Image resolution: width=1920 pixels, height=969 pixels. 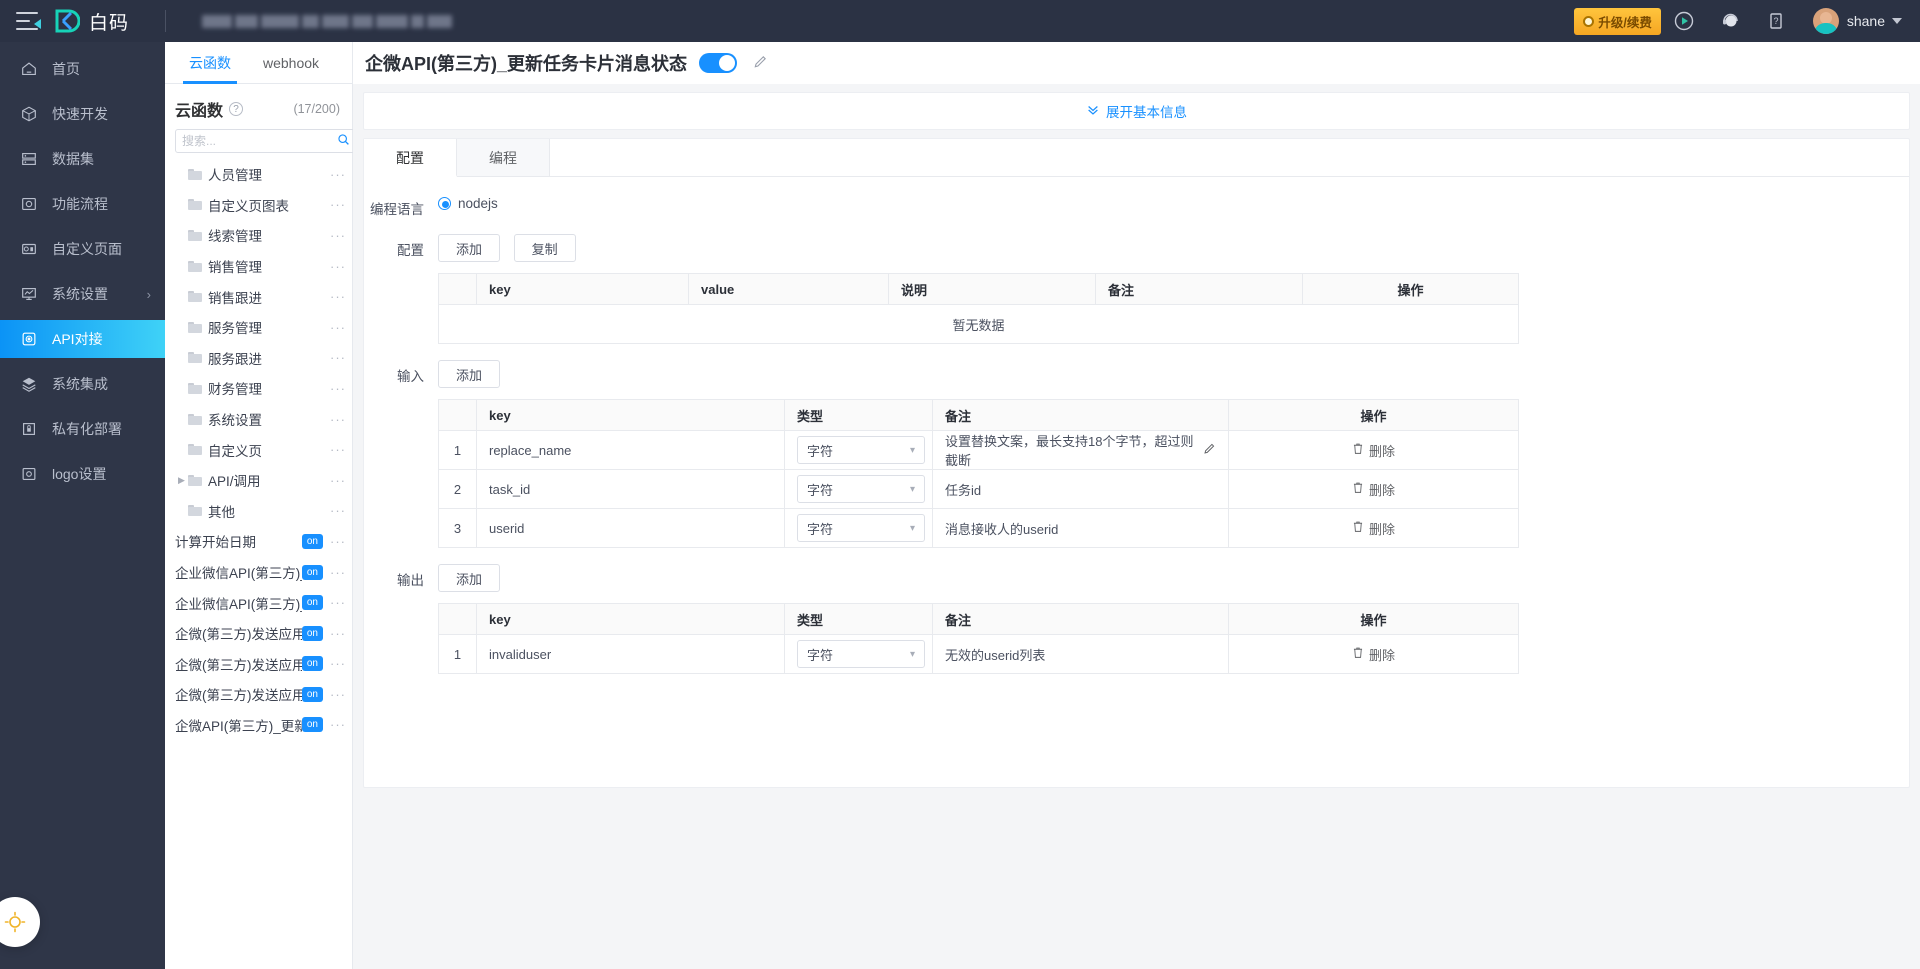 What do you see at coordinates (469, 374) in the screenshot?
I see `input-add-button: 添加` at bounding box center [469, 374].